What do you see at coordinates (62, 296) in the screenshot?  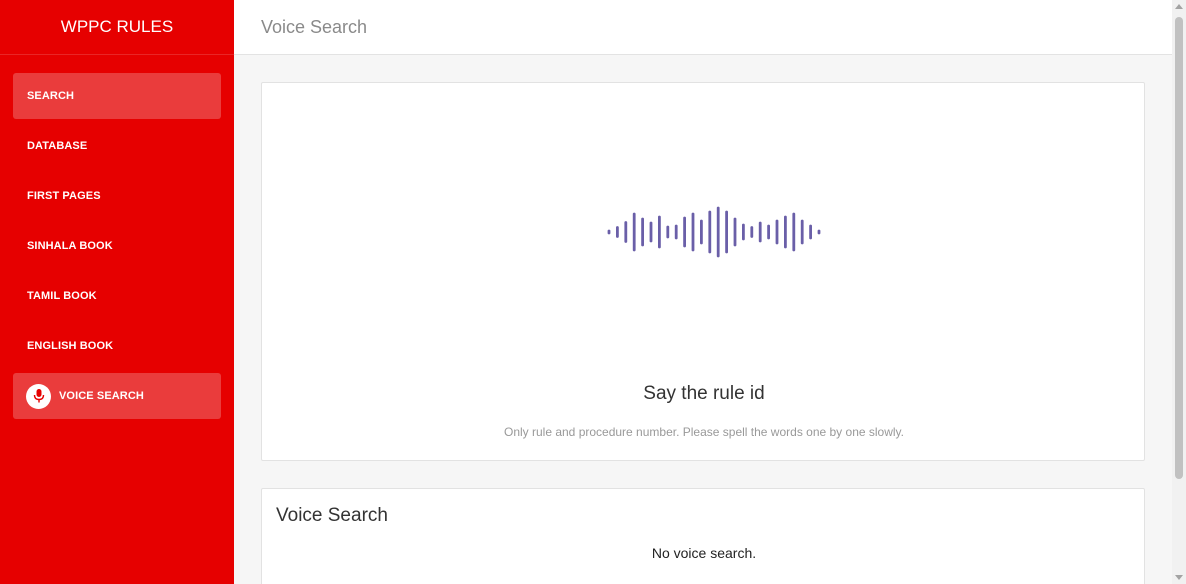 I see `sidebar-item-label: TAMIL BOOK` at bounding box center [62, 296].